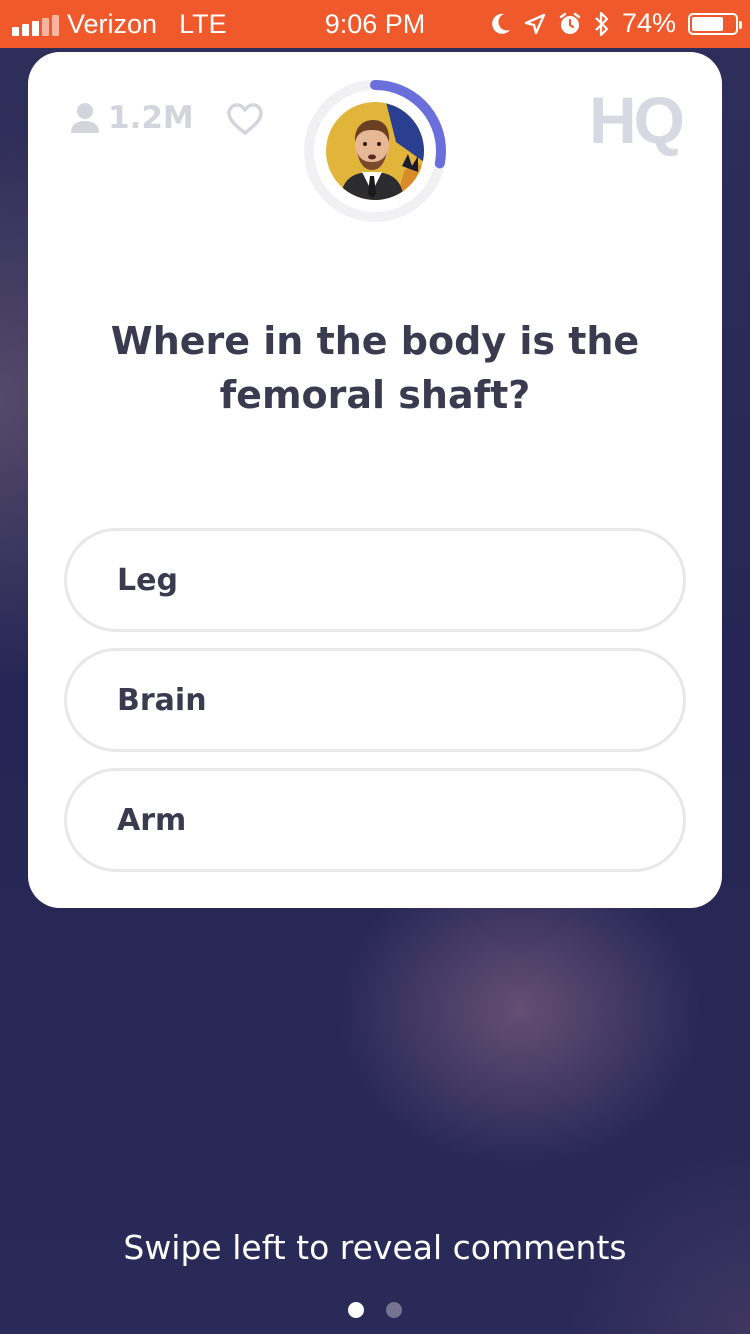  Describe the element at coordinates (501, 23) in the screenshot. I see `moon-icon` at that location.